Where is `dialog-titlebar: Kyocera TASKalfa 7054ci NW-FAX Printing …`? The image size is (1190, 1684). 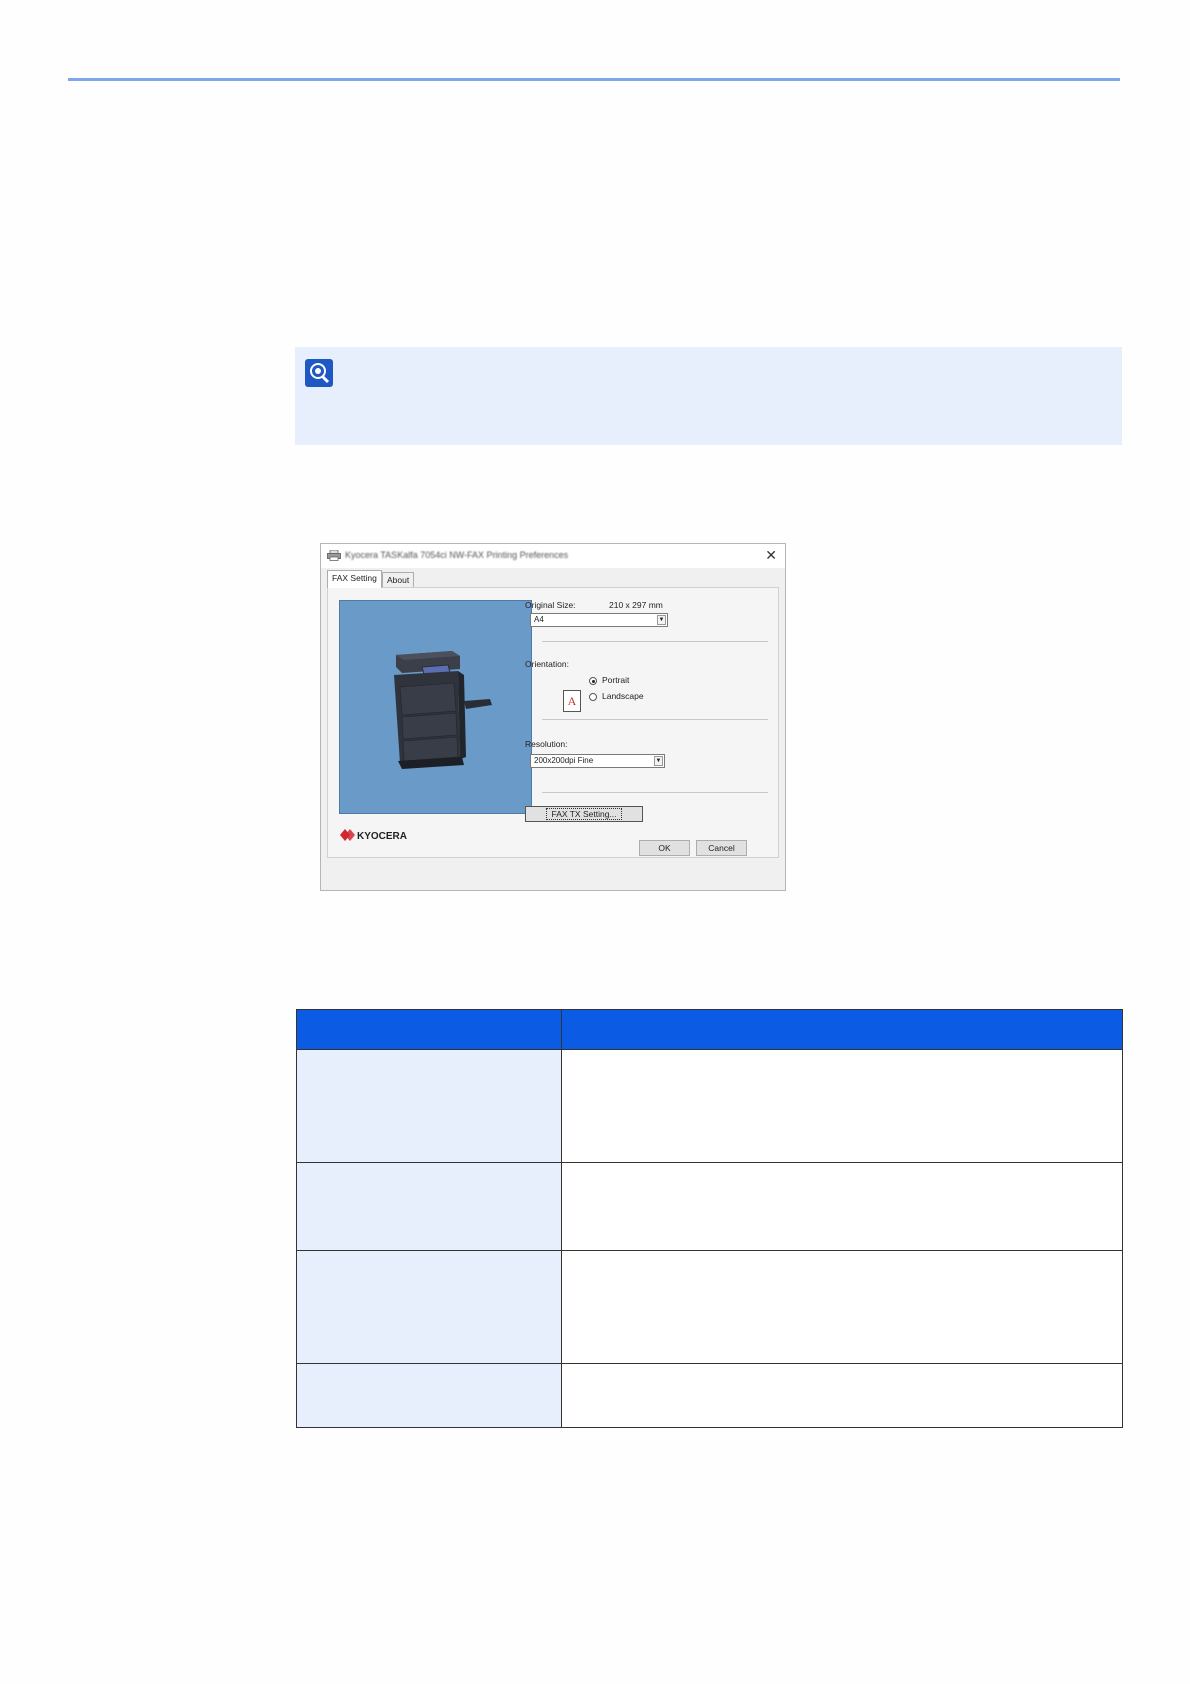
dialog-titlebar: Kyocera TASKalfa 7054ci NW-FAX Printing … is located at coordinates (553, 556).